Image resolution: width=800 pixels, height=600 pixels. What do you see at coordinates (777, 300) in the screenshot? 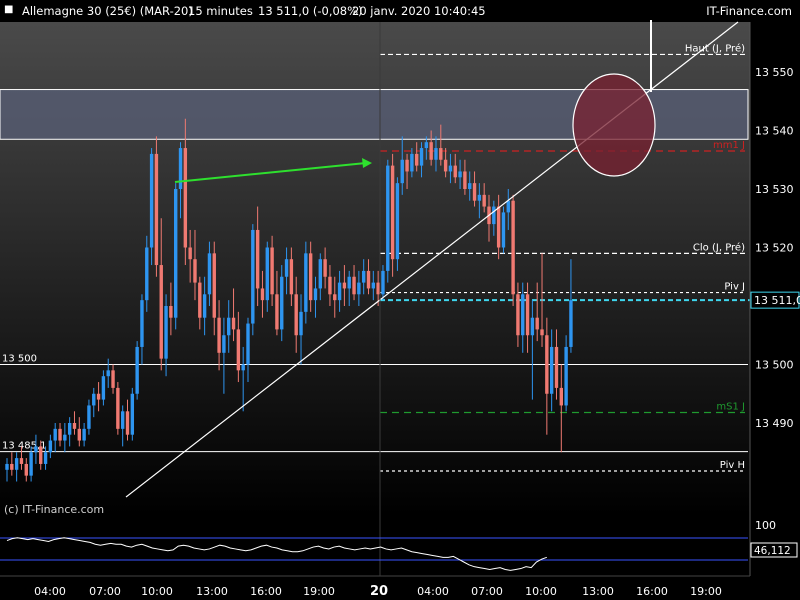
I see `last-price-label: 13 511,0` at bounding box center [777, 300].